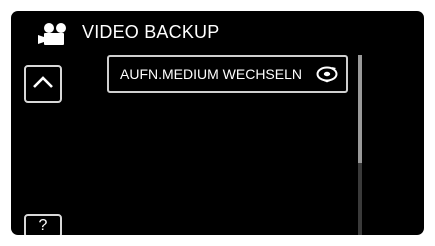 The width and height of the screenshot is (435, 246). What do you see at coordinates (55, 34) in the screenshot?
I see `video-camera-icon` at bounding box center [55, 34].